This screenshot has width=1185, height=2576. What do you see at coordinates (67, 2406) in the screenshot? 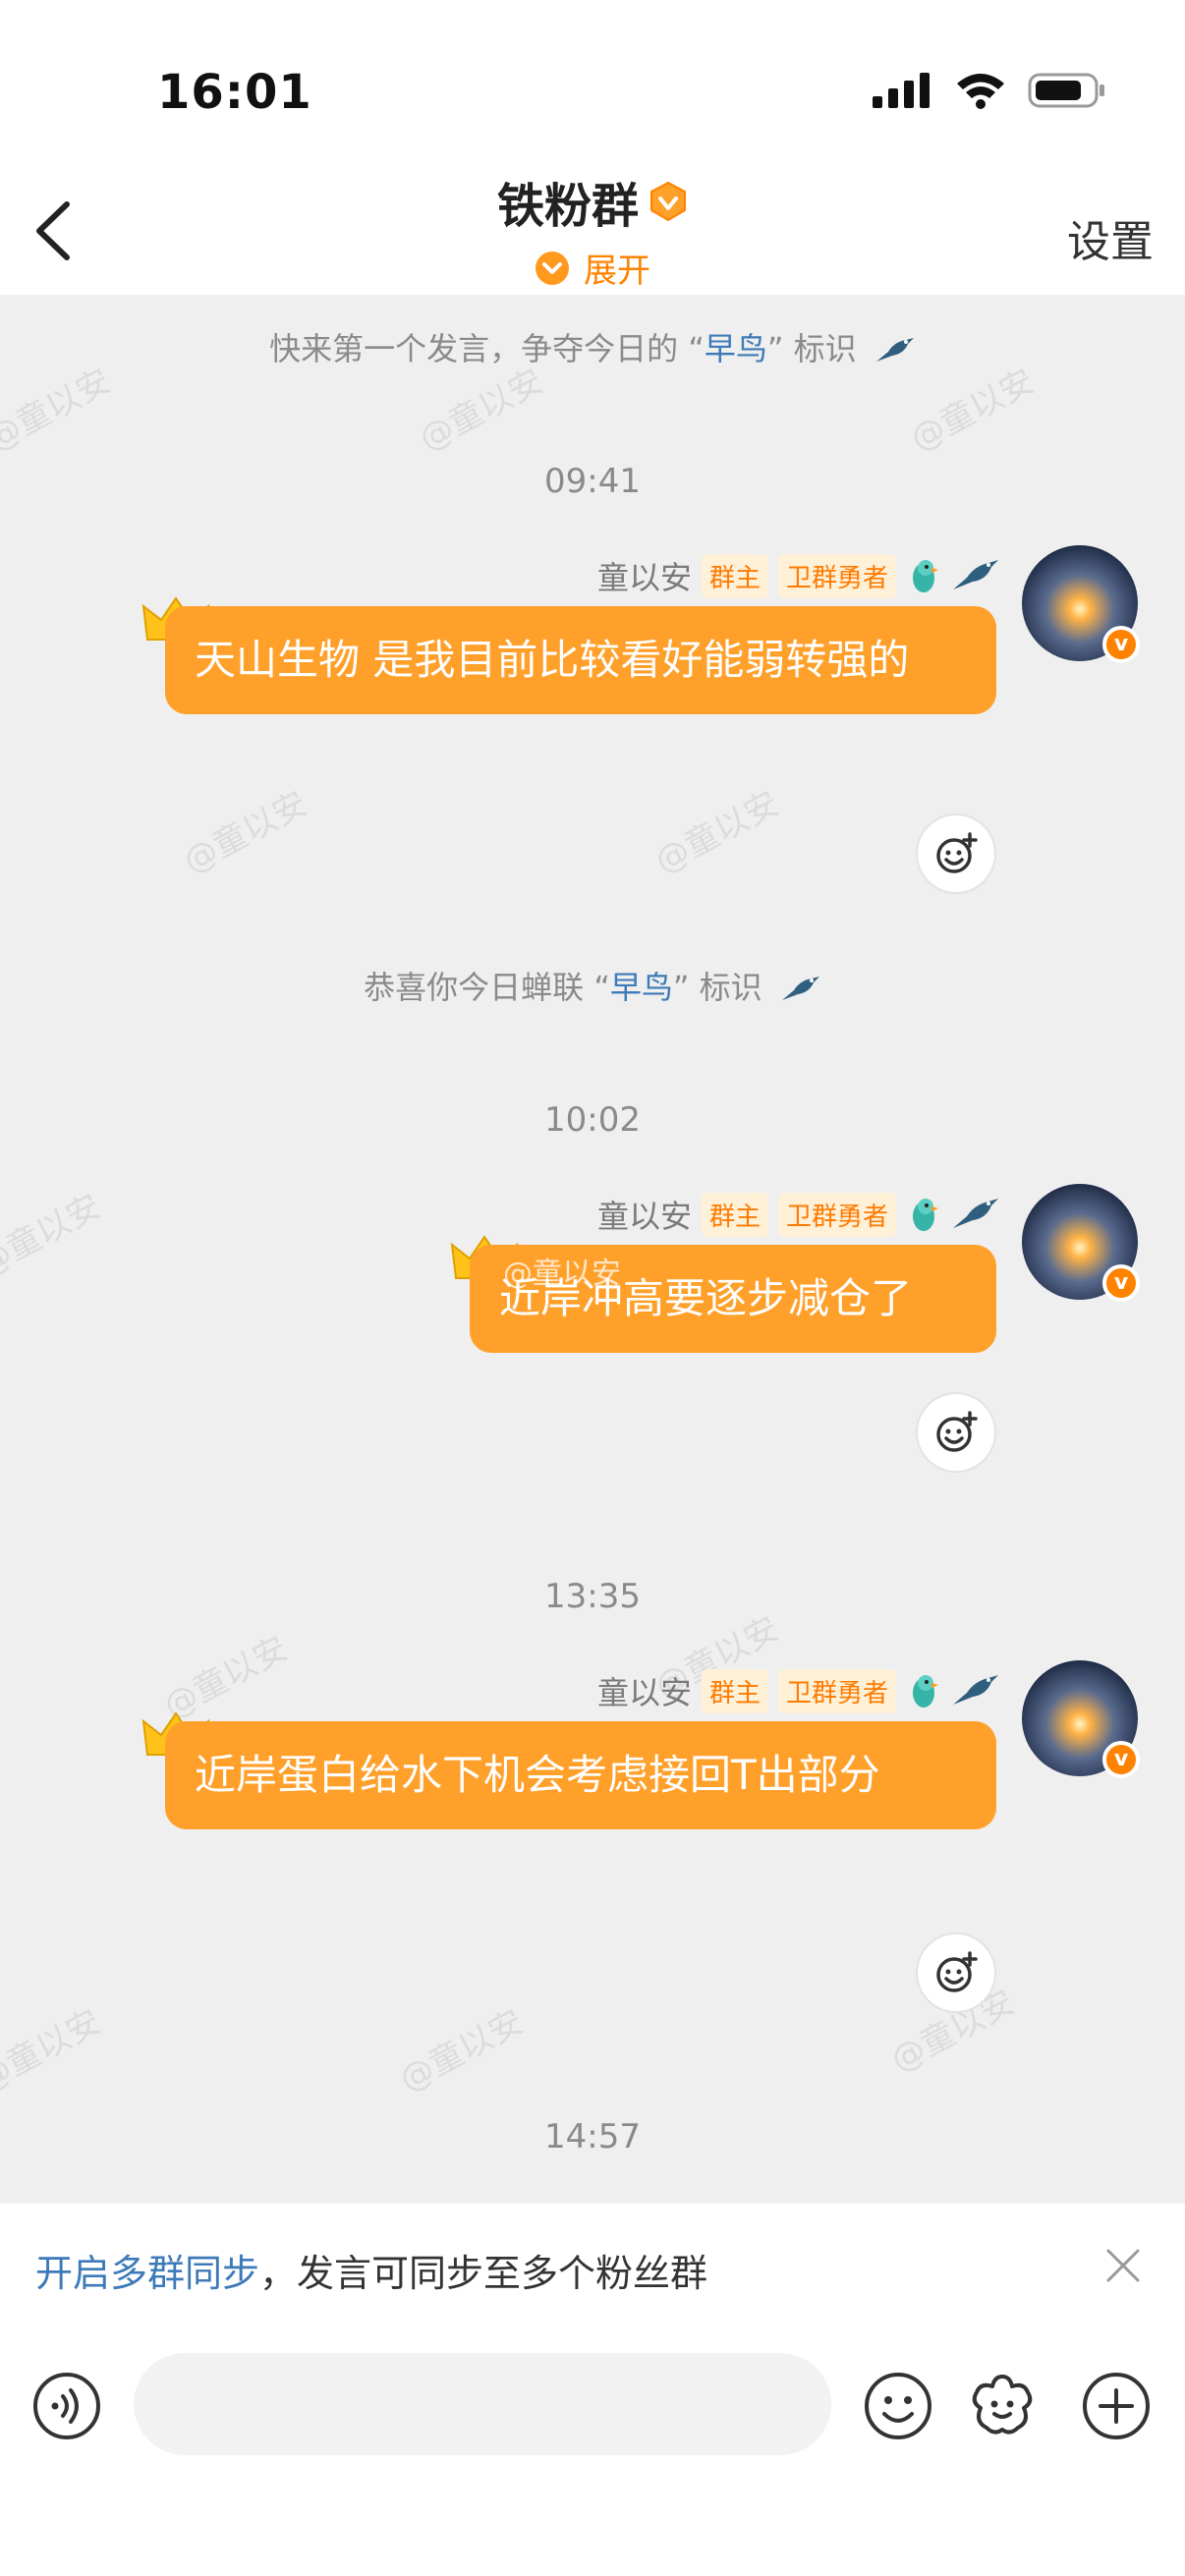
I see `voice-icon` at bounding box center [67, 2406].